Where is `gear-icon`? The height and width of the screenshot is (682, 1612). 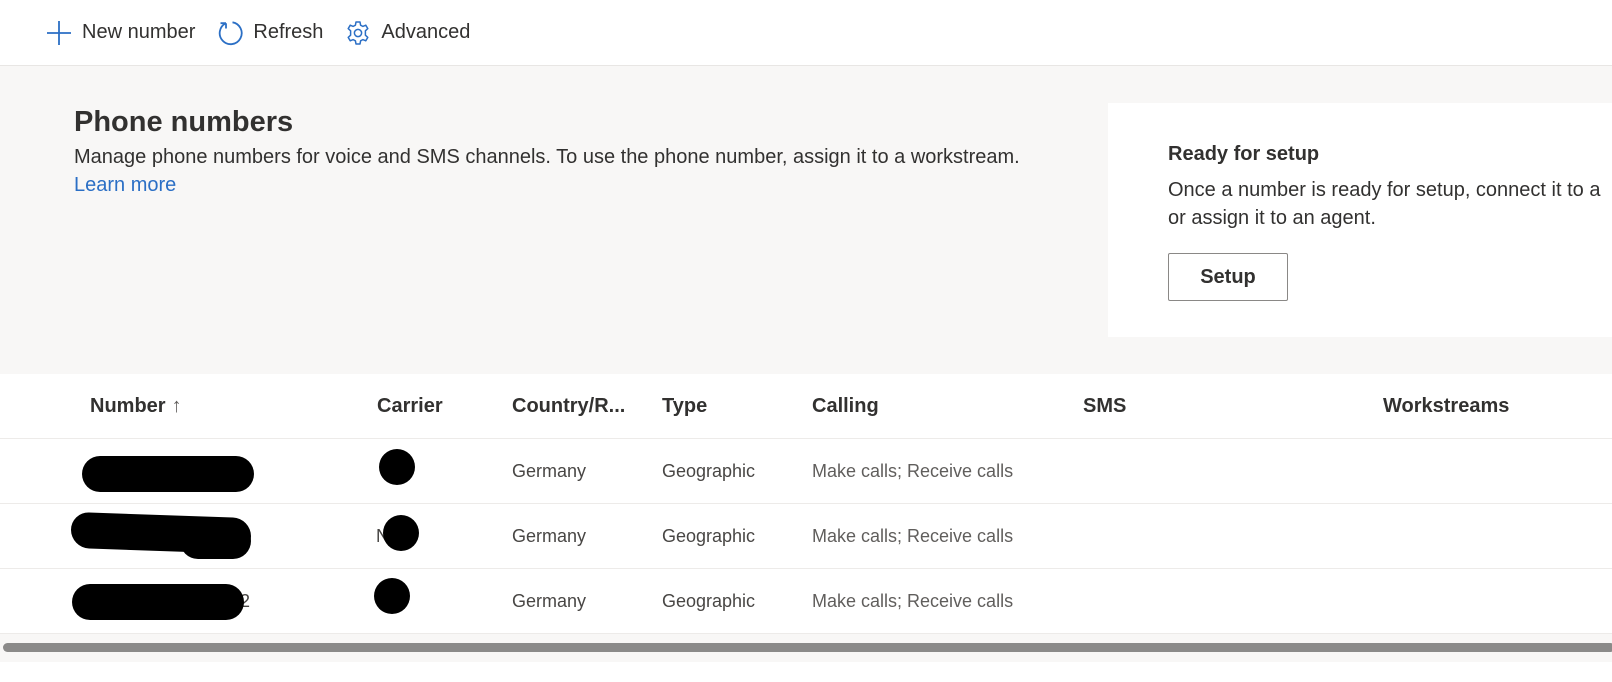 gear-icon is located at coordinates (358, 33).